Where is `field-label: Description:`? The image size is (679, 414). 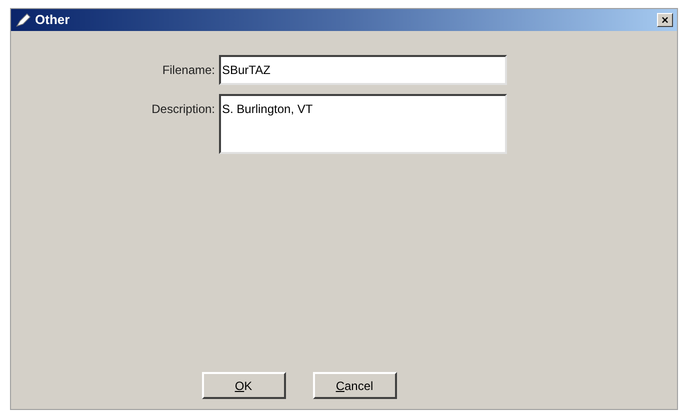
field-label: Description: is located at coordinates (182, 109).